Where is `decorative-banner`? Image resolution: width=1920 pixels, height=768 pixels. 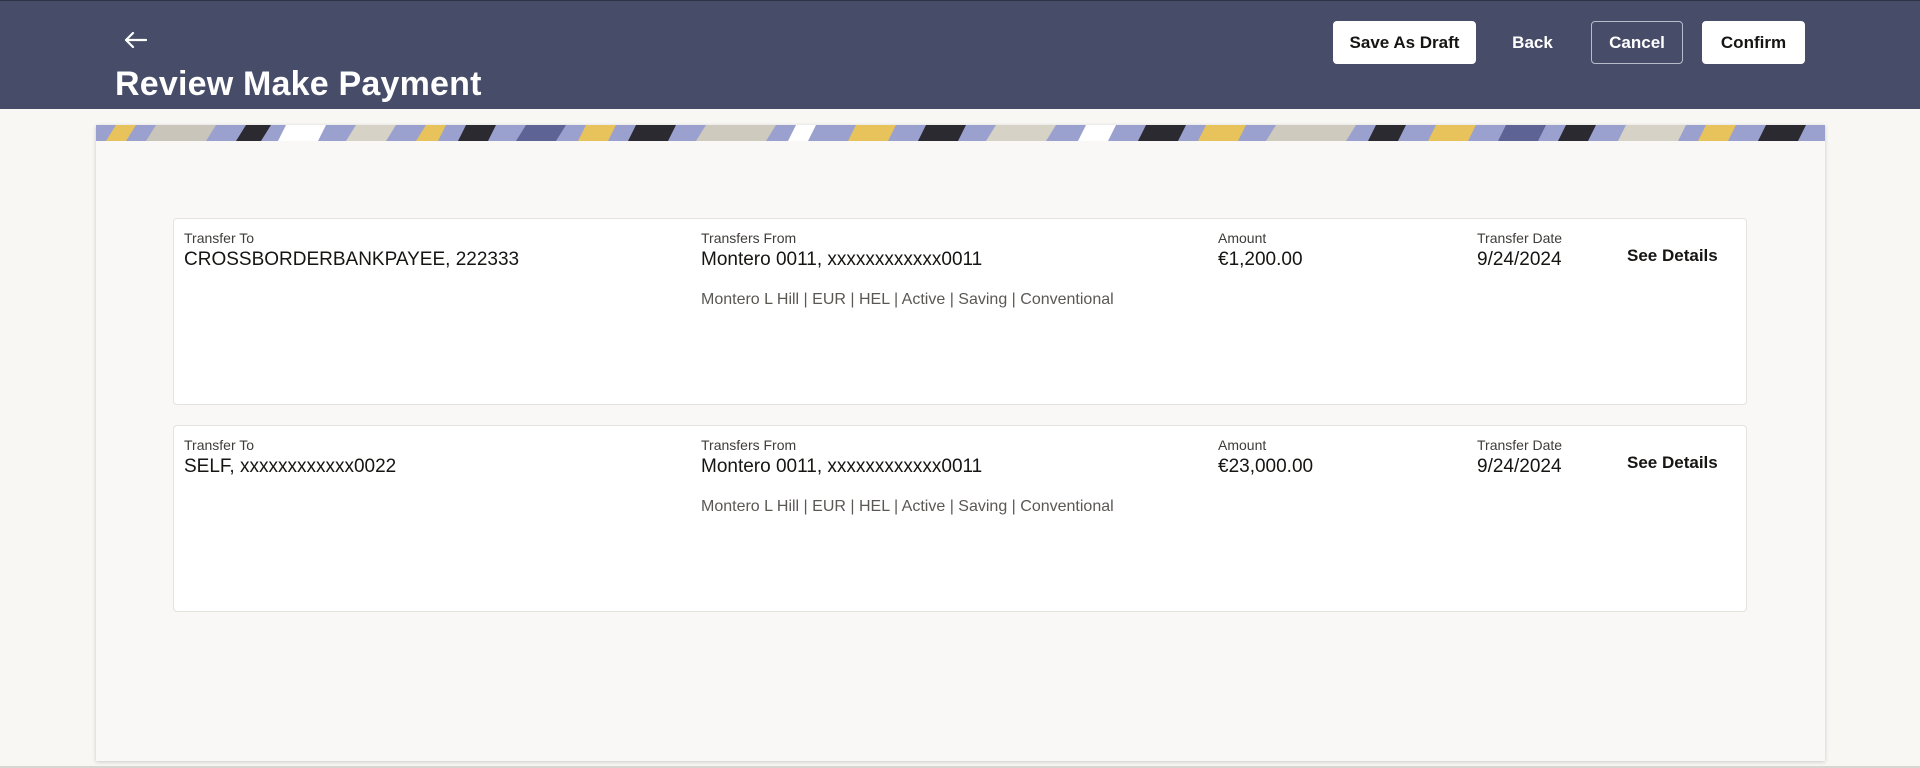 decorative-banner is located at coordinates (960, 133).